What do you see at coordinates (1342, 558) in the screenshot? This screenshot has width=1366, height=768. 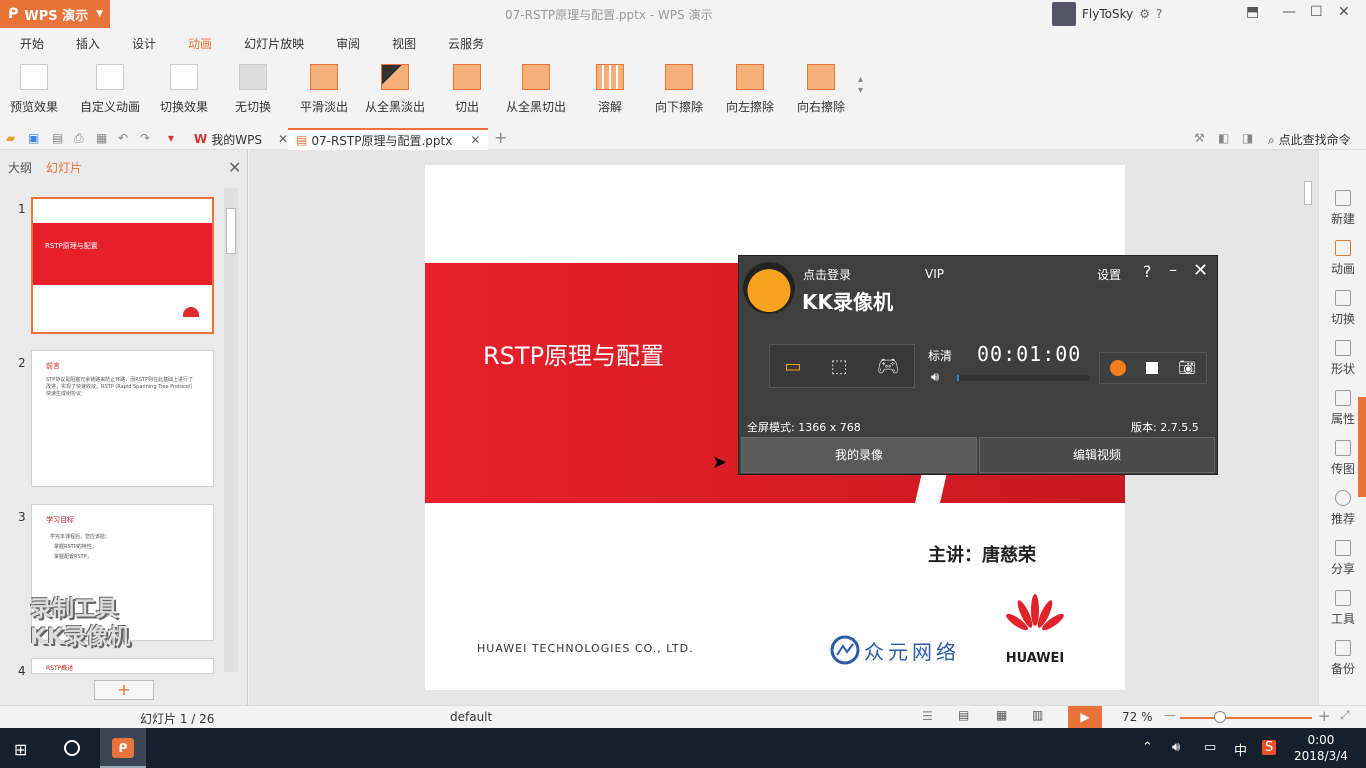 I see `sidebar-item-share: 分享` at bounding box center [1342, 558].